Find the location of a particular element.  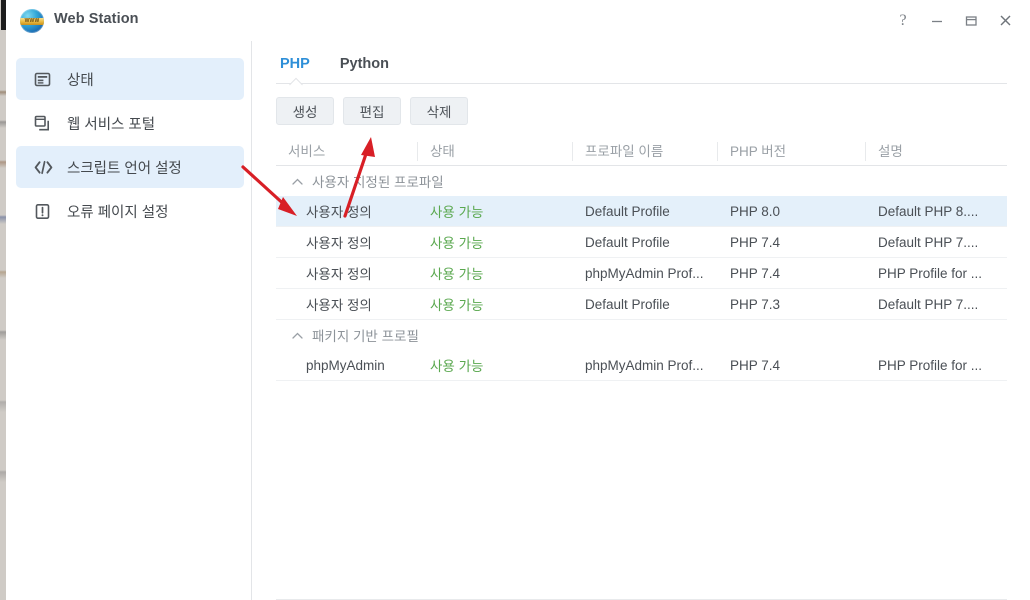

column-header-service: 서비스 is located at coordinates (347, 151).